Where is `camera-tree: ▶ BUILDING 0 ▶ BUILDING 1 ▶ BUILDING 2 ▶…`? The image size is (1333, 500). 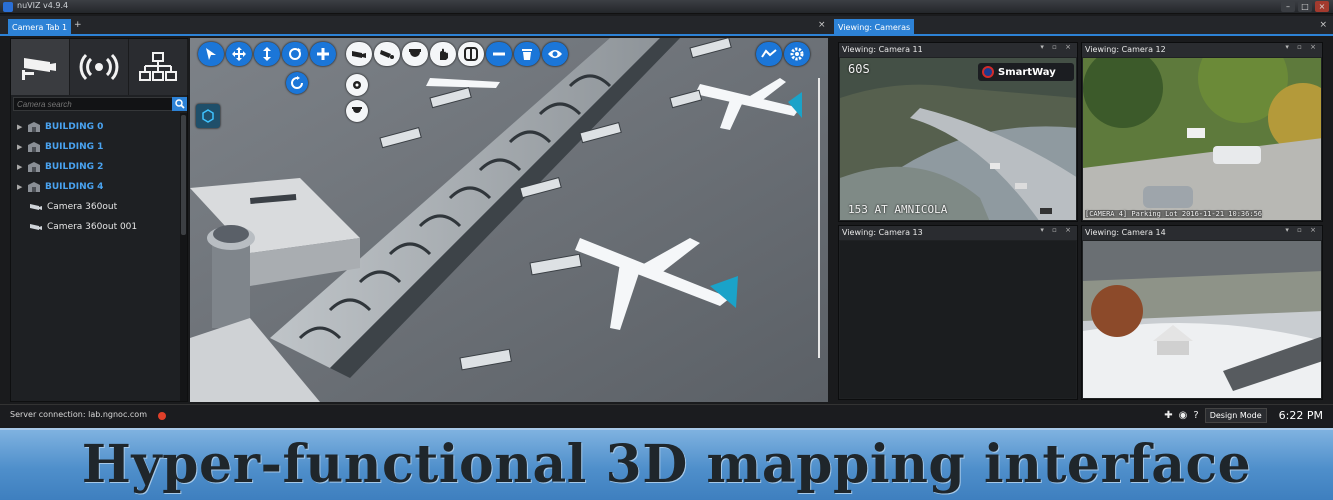
camera-tree: ▶ BUILDING 0 ▶ BUILDING 1 ▶ BUILDING 2 ▶… is located at coordinates (96, 177).